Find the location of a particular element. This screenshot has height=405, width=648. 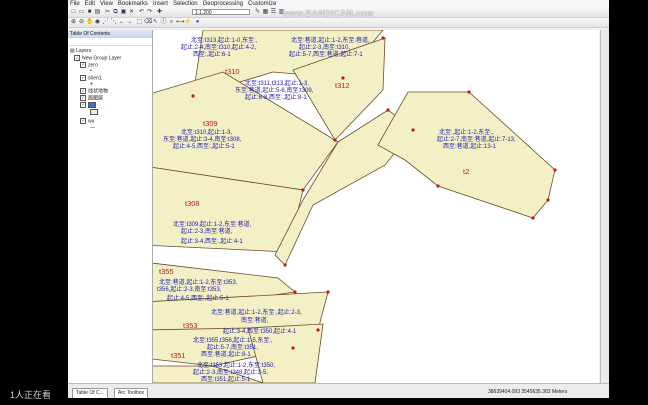

svg-text: 北至:t309,起止:1-2,东至:巷道, is located at coordinates (212, 224).